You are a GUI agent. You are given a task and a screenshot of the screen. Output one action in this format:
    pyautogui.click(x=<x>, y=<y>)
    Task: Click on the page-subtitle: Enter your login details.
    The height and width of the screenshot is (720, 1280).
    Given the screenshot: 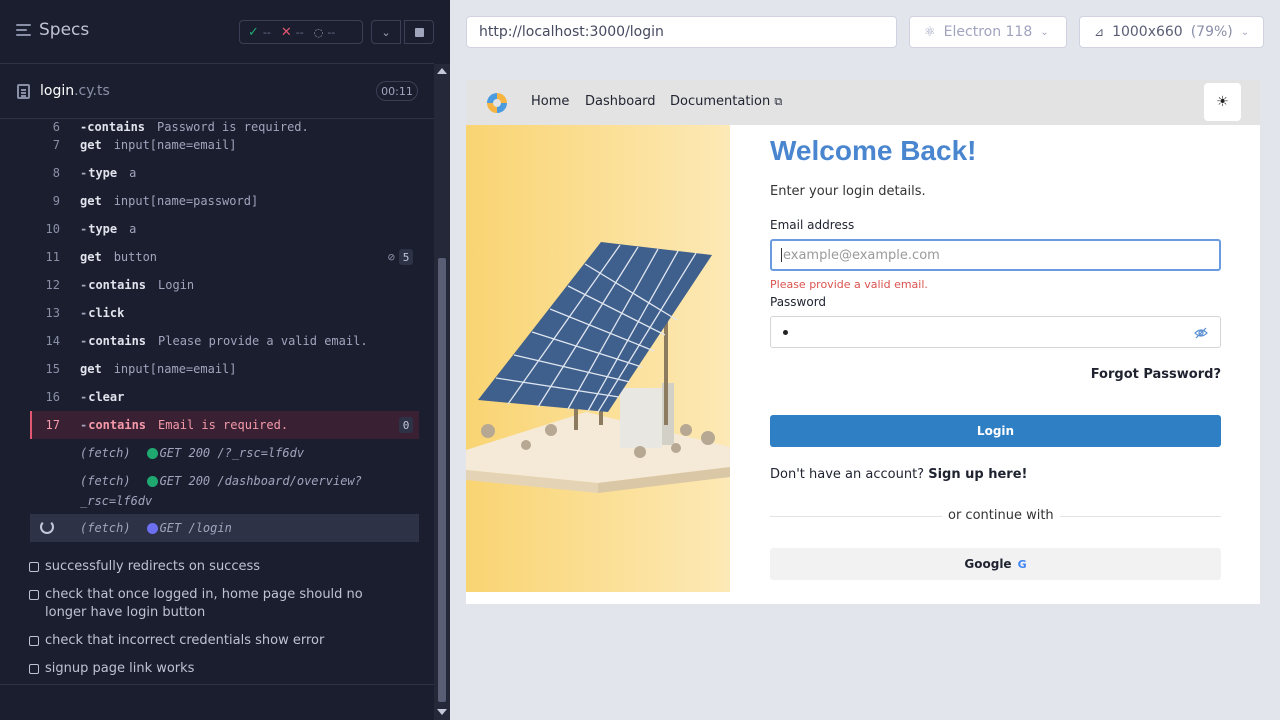 What is the action you would take?
    pyautogui.click(x=848, y=191)
    